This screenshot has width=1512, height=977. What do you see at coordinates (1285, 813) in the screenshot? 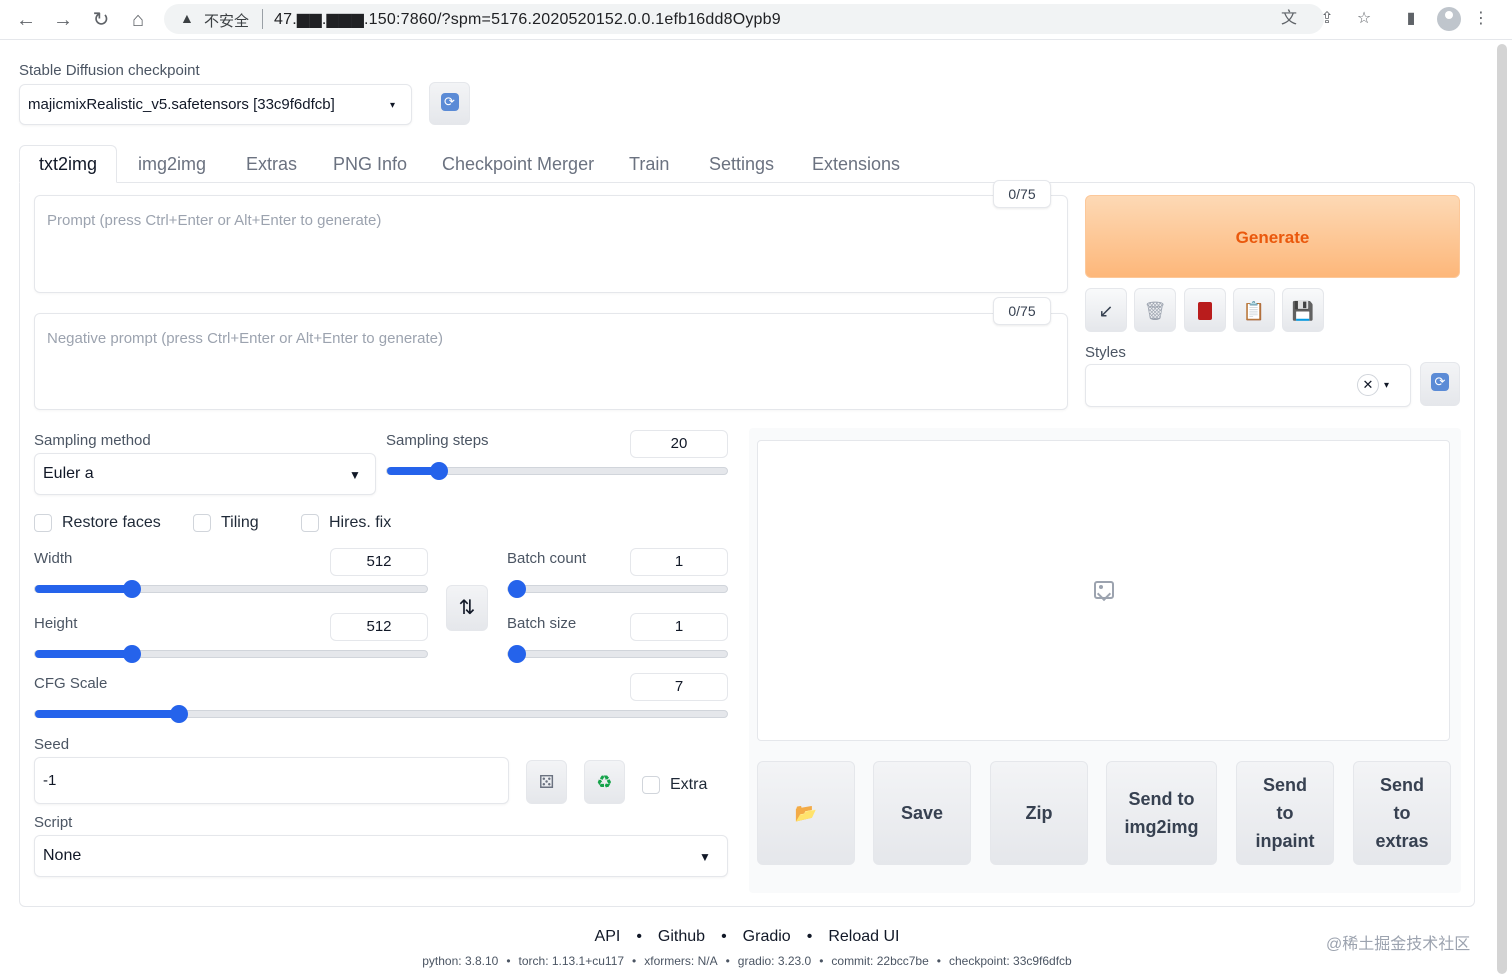
I see `send-to-inpaint-button: Send to inpaint` at bounding box center [1285, 813].